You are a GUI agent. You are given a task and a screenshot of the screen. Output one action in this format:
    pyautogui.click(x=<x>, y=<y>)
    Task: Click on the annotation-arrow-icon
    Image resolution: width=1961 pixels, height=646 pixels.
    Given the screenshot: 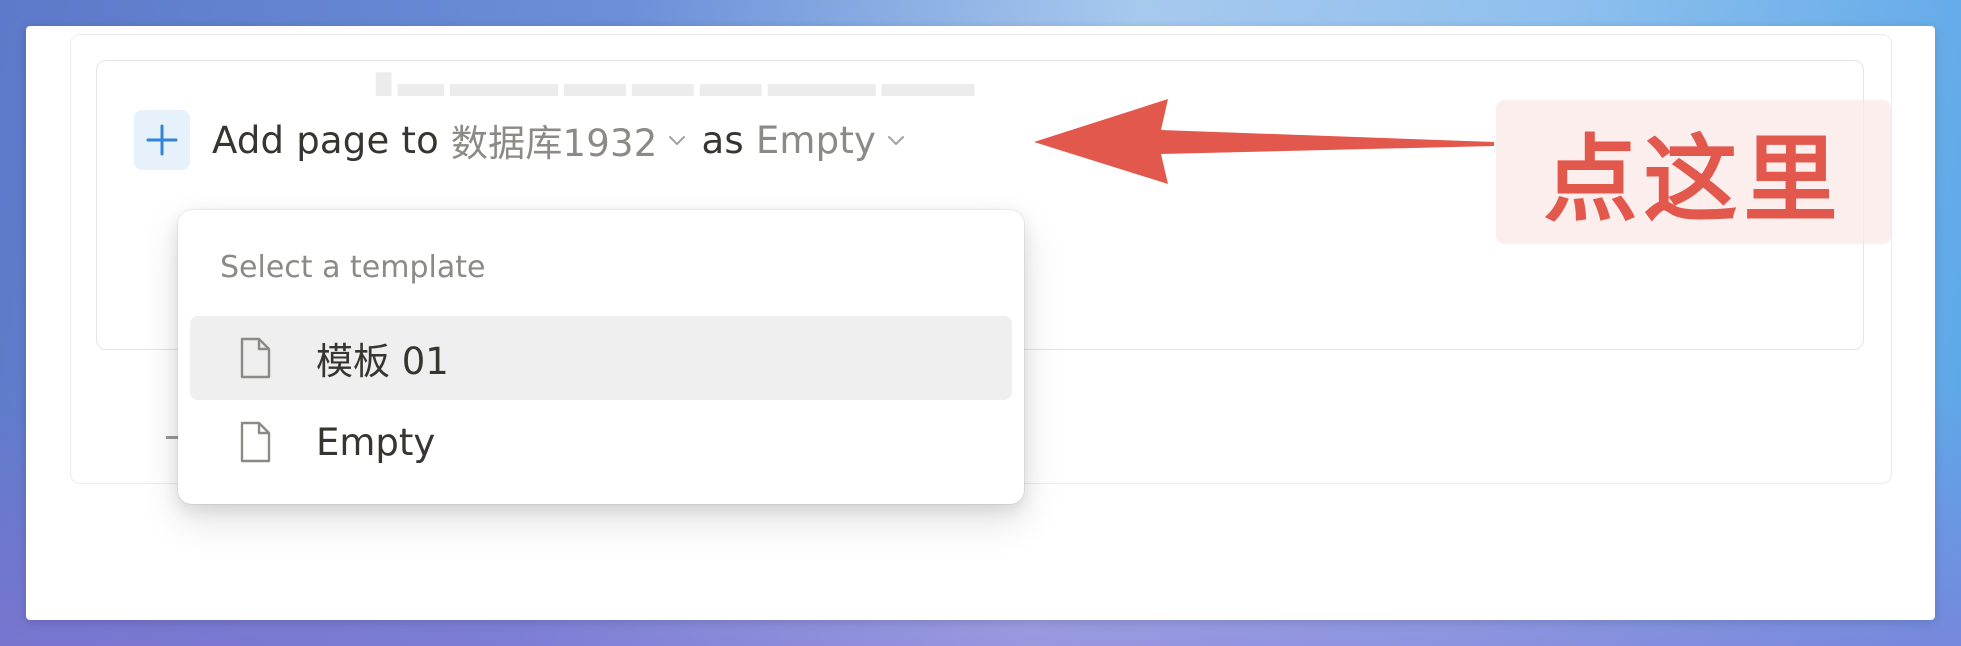 What is the action you would take?
    pyautogui.click(x=1264, y=141)
    